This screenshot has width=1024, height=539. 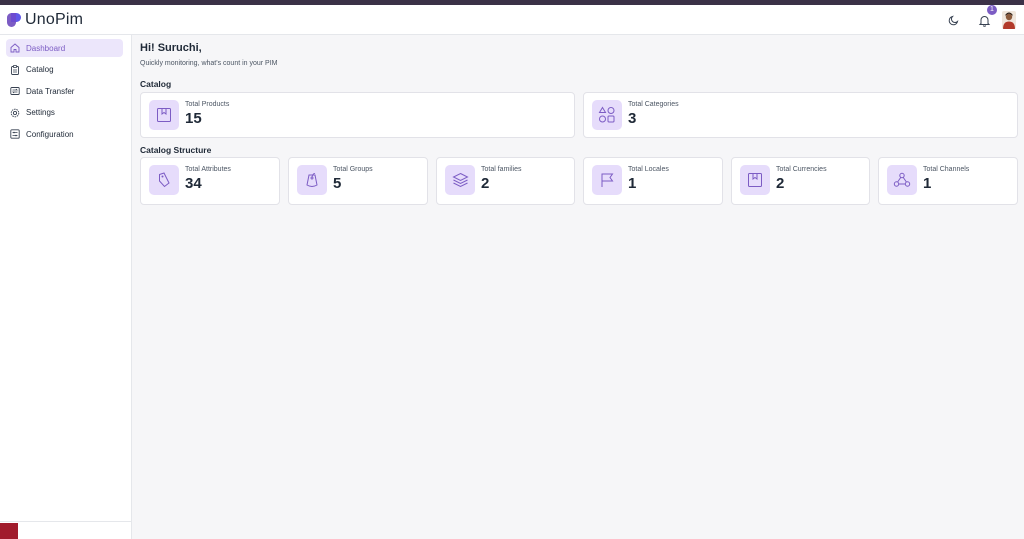 I want to click on stat-label: Total Currencies, so click(x=801, y=169).